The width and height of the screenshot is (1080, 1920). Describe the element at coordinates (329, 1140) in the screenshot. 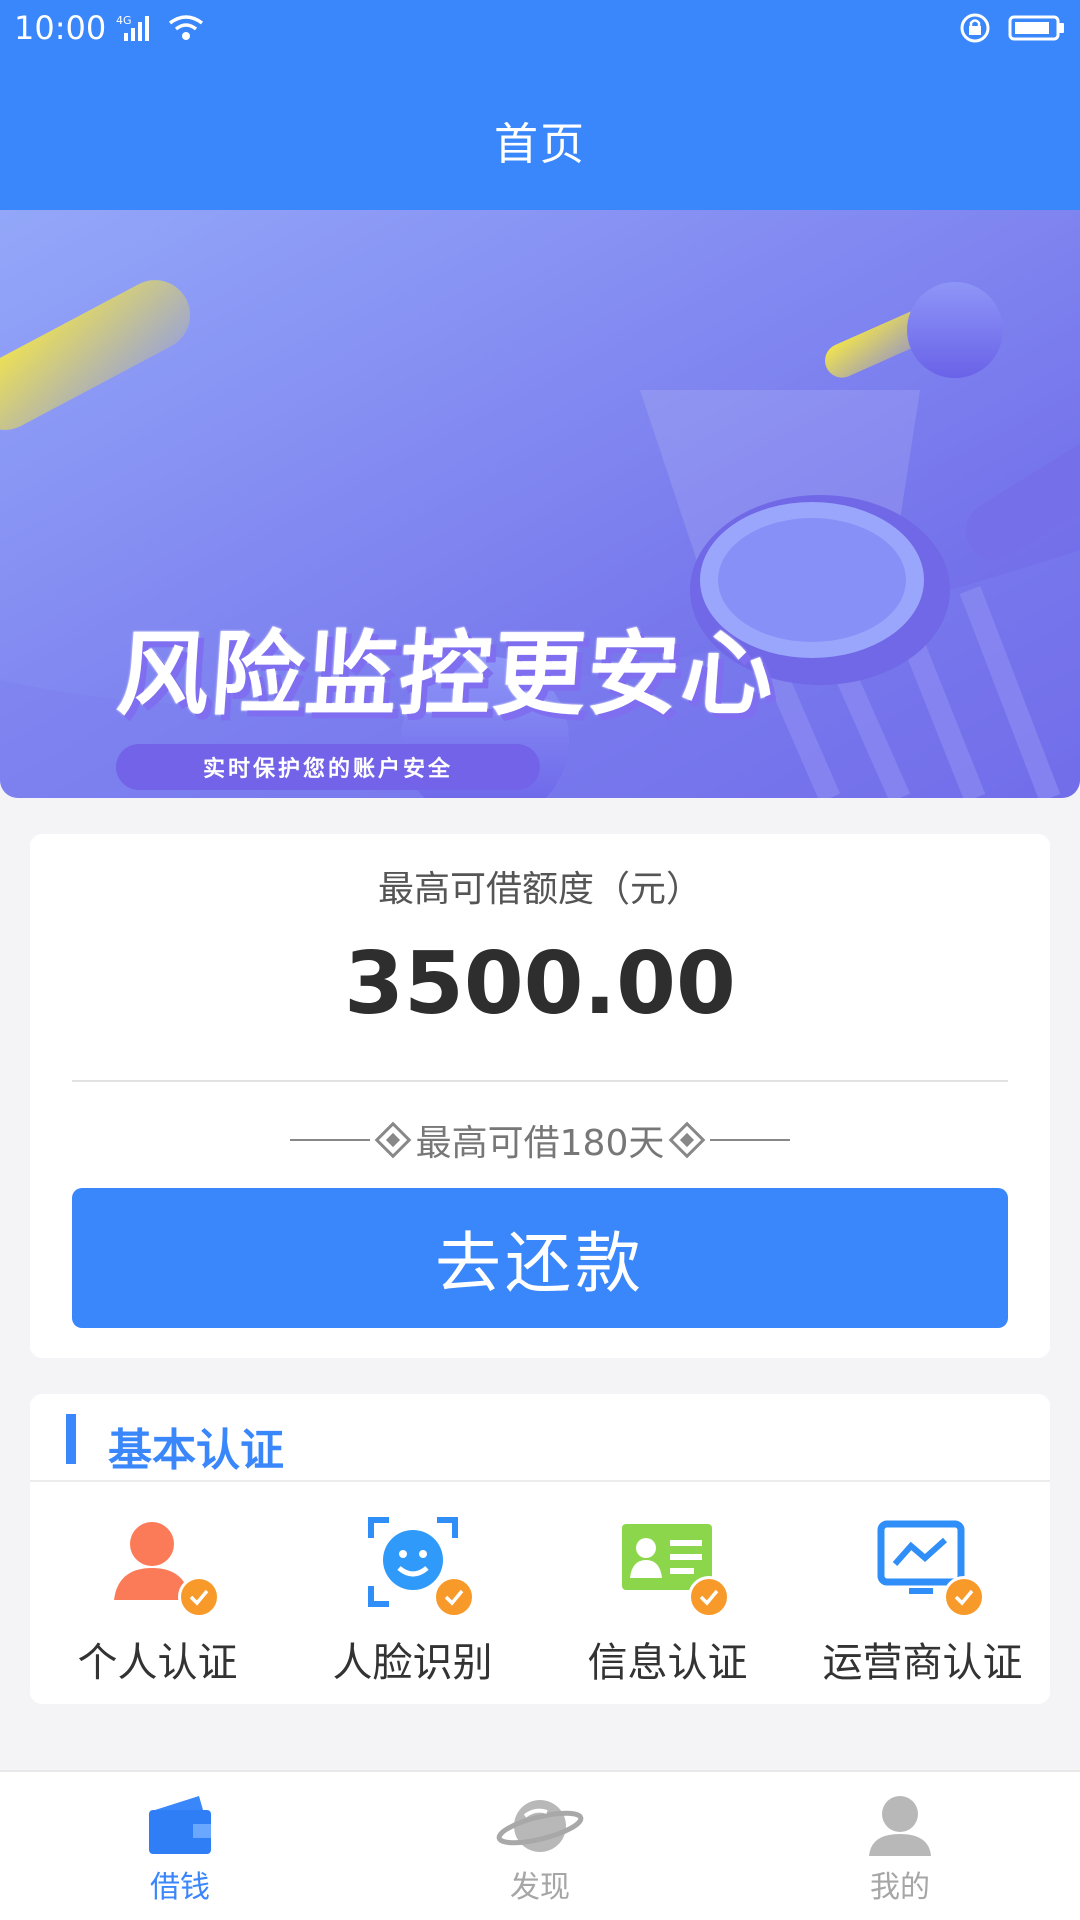

I see `decor-line-left` at that location.